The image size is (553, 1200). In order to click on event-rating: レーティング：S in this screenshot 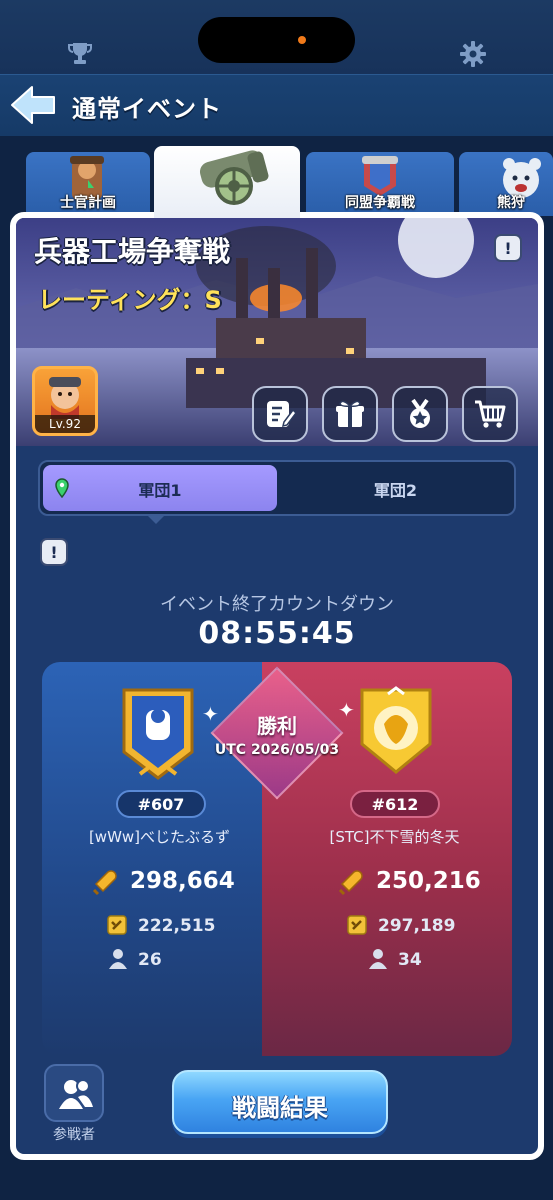, I will do `click(130, 300)`.